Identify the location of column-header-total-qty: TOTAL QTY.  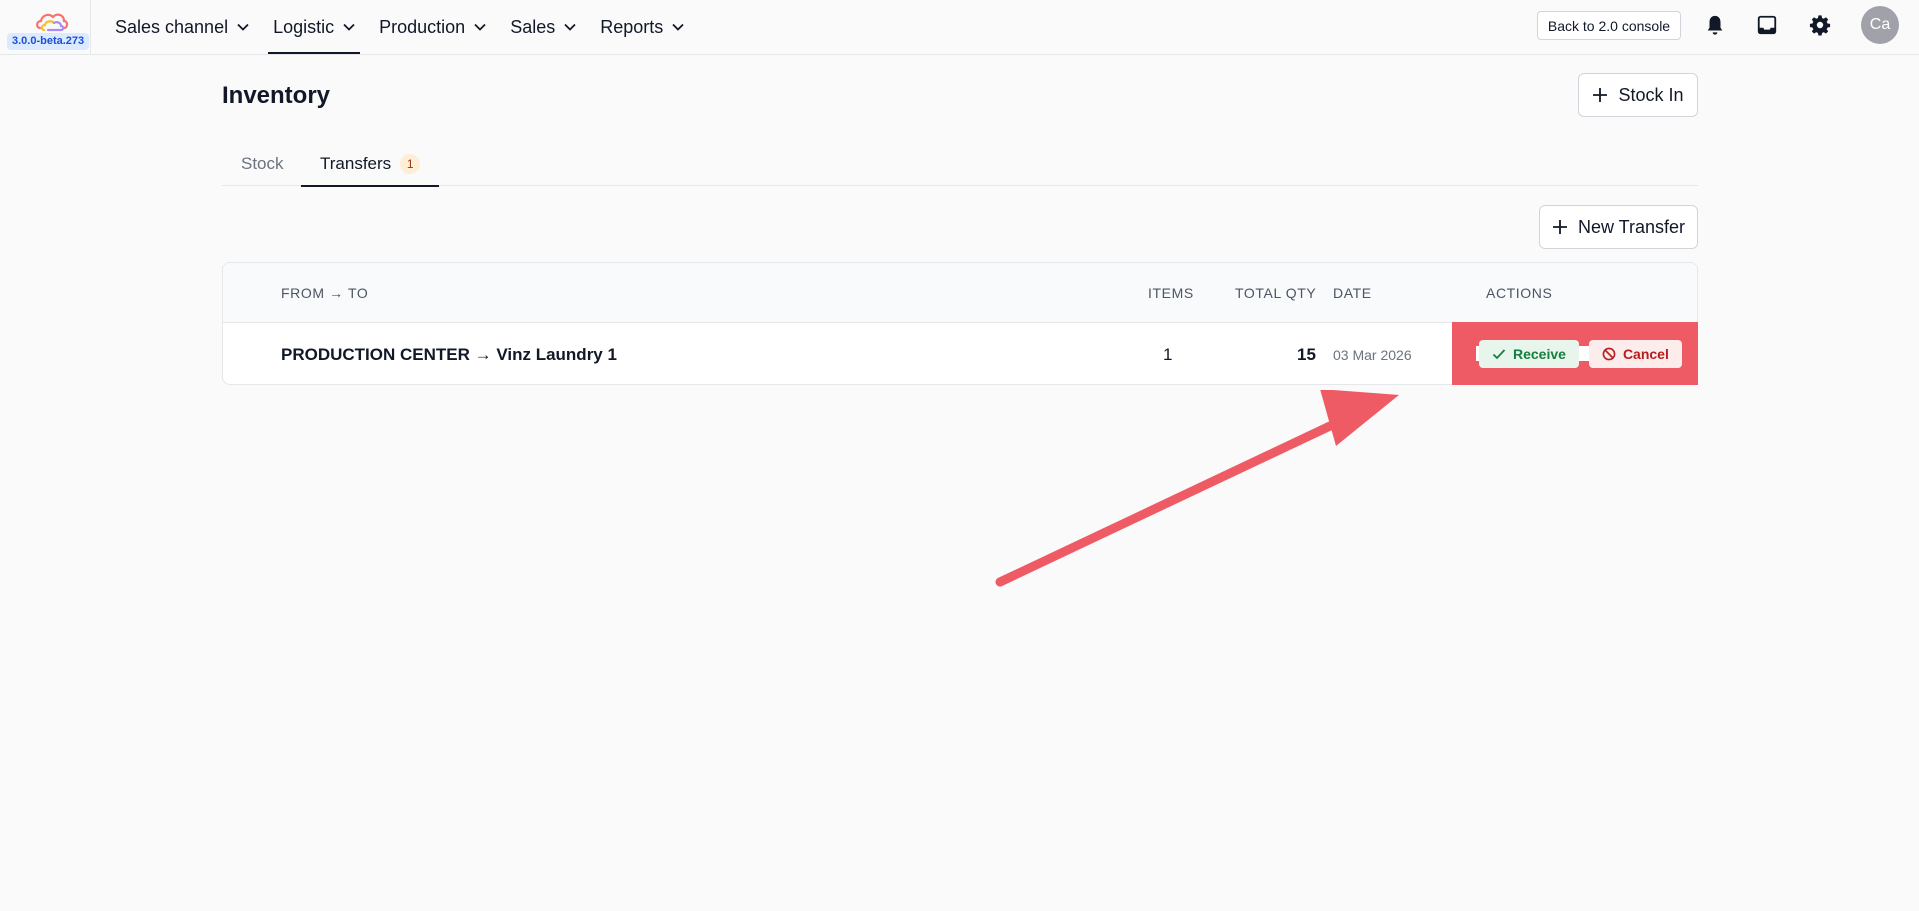
(1276, 293).